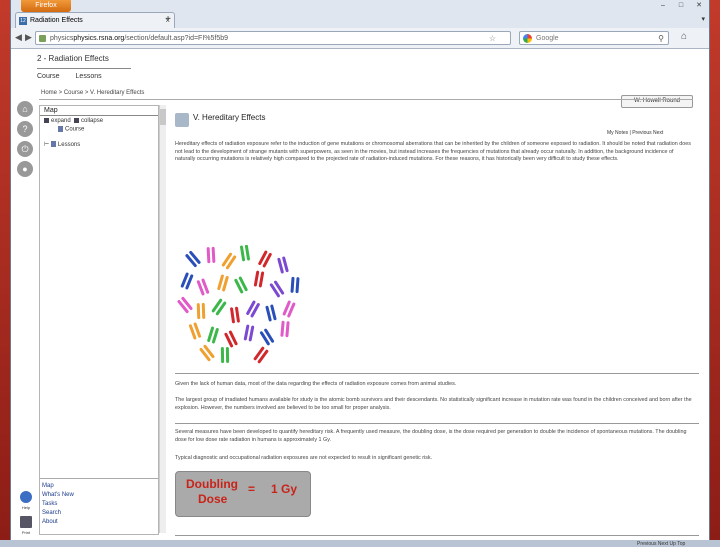 The width and height of the screenshot is (720, 547). What do you see at coordinates (69, 144) in the screenshot?
I see `map-lessons-label: Lessons` at bounding box center [69, 144].